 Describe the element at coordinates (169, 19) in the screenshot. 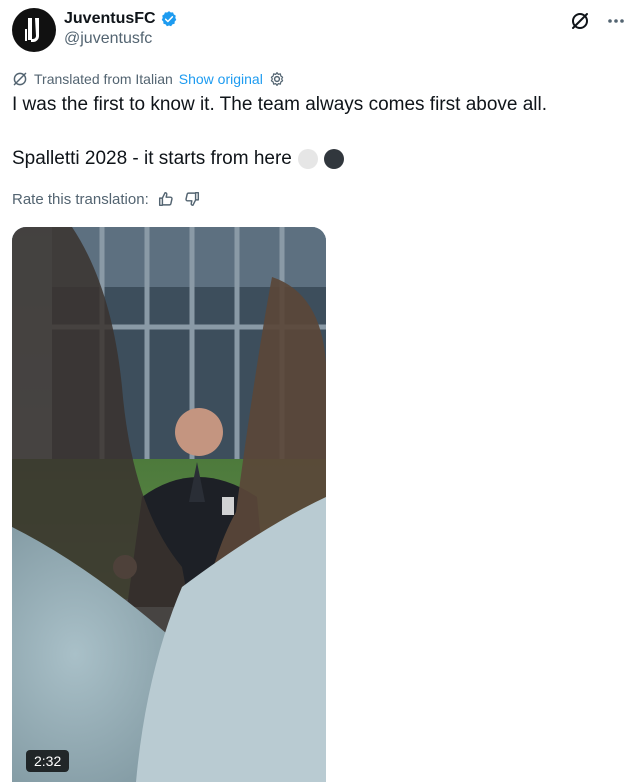

I see `verified-badge-icon` at that location.